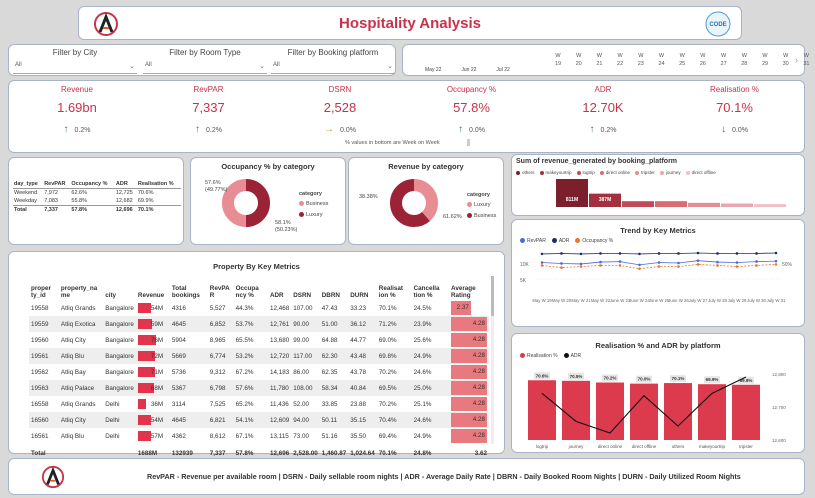 The image size is (815, 498). What do you see at coordinates (641, 60) in the screenshot?
I see `week-item: W 23` at bounding box center [641, 60].